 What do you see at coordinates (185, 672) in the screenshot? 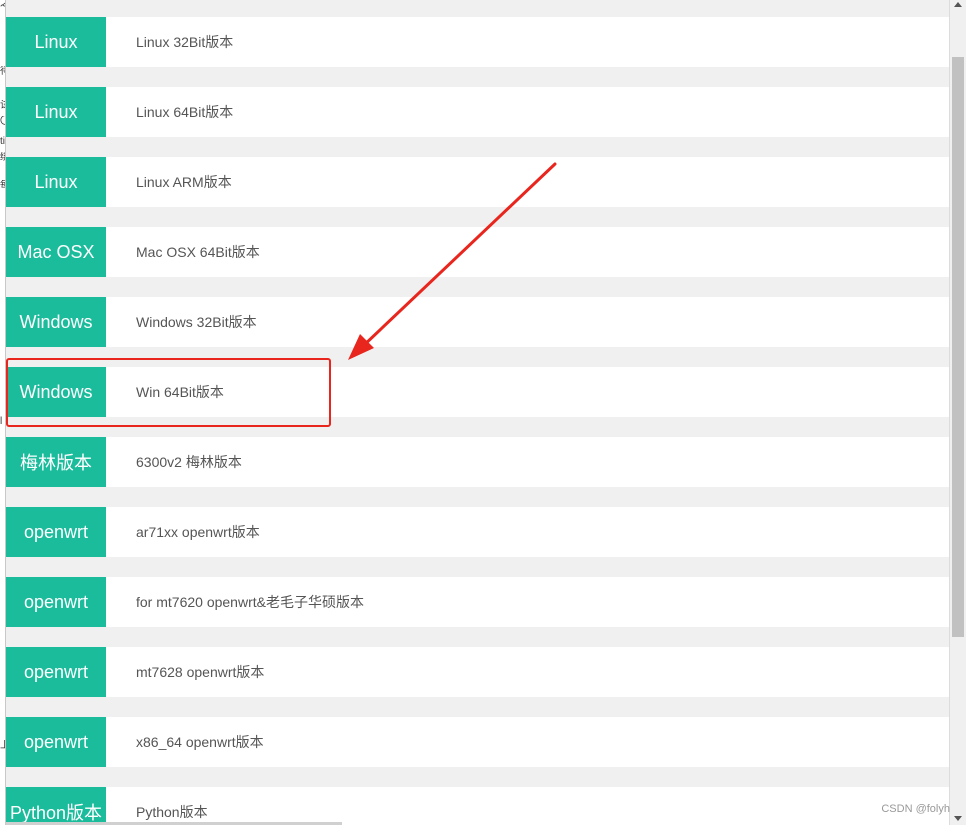
I see `download-link: mt7628 openwrt版本` at bounding box center [185, 672].